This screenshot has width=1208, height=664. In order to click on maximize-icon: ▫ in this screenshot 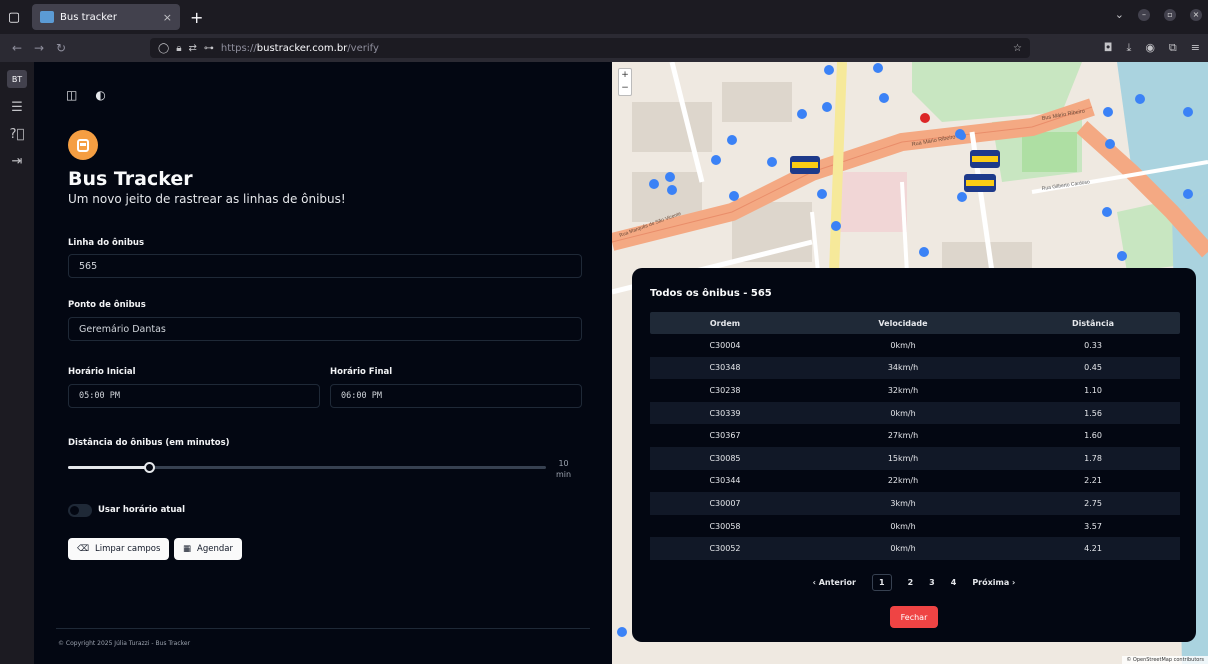, I will do `click(1170, 14)`.